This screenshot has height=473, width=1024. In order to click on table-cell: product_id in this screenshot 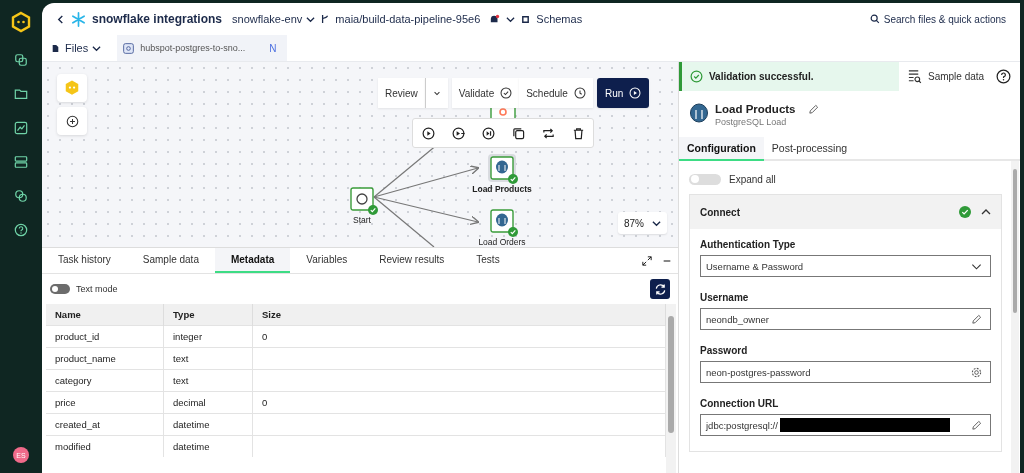, I will do `click(105, 336)`.